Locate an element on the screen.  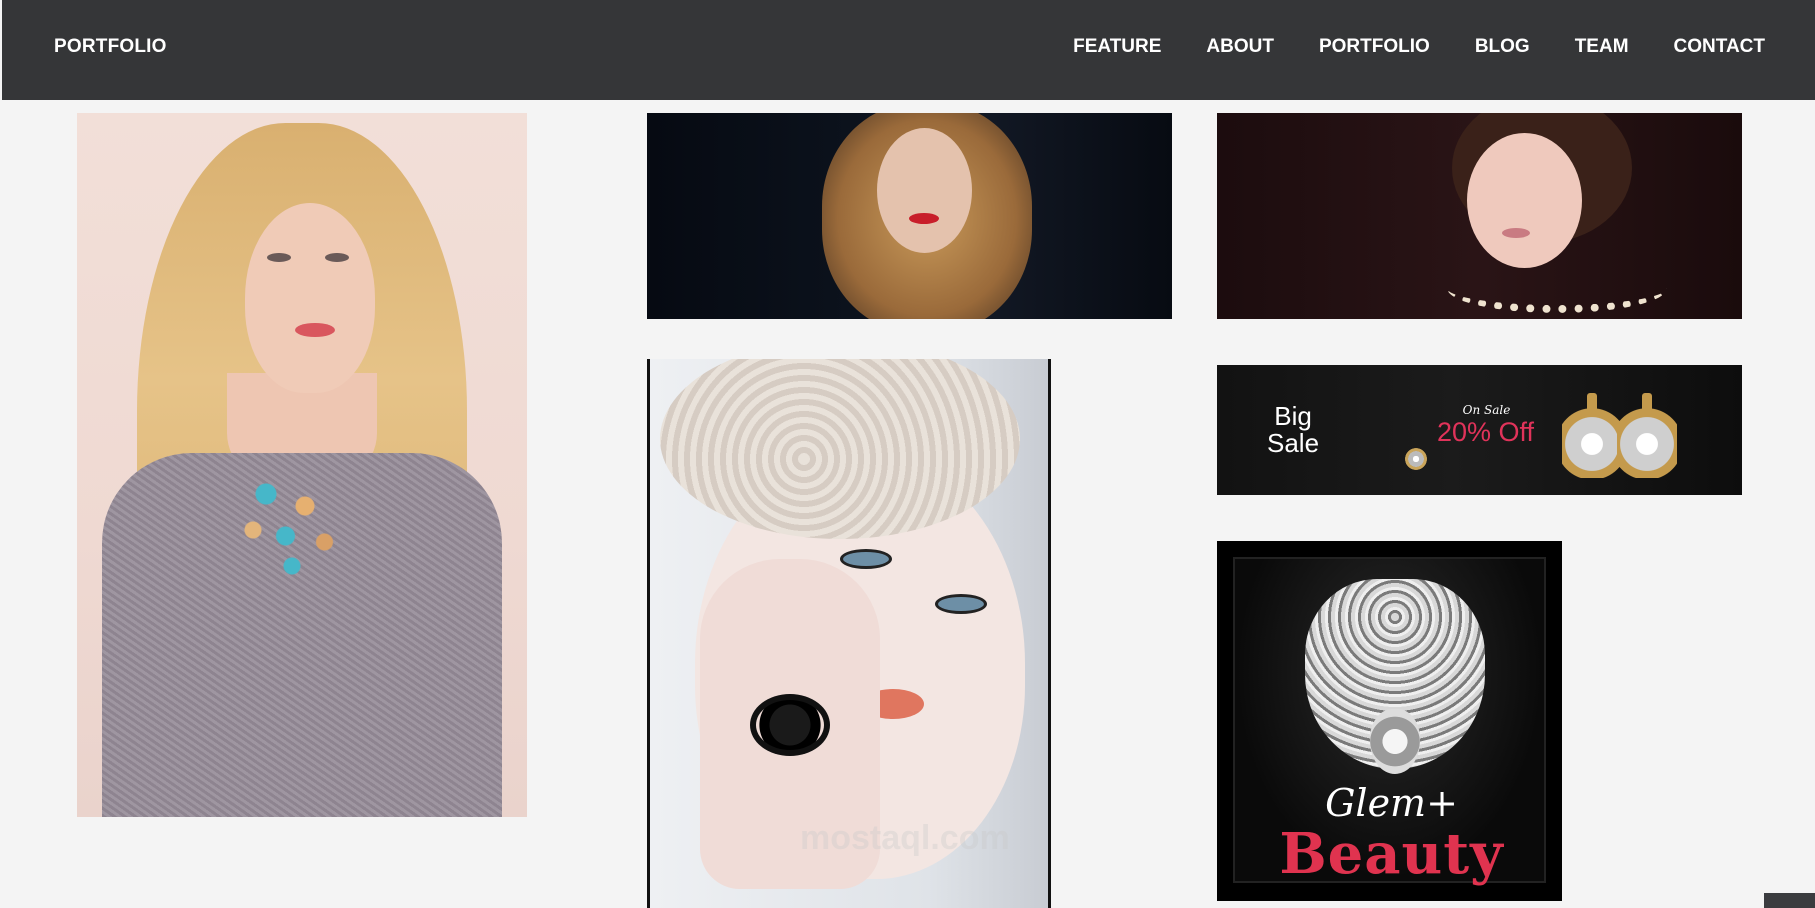
gallery-image-woman-earrings is located at coordinates (909, 216).